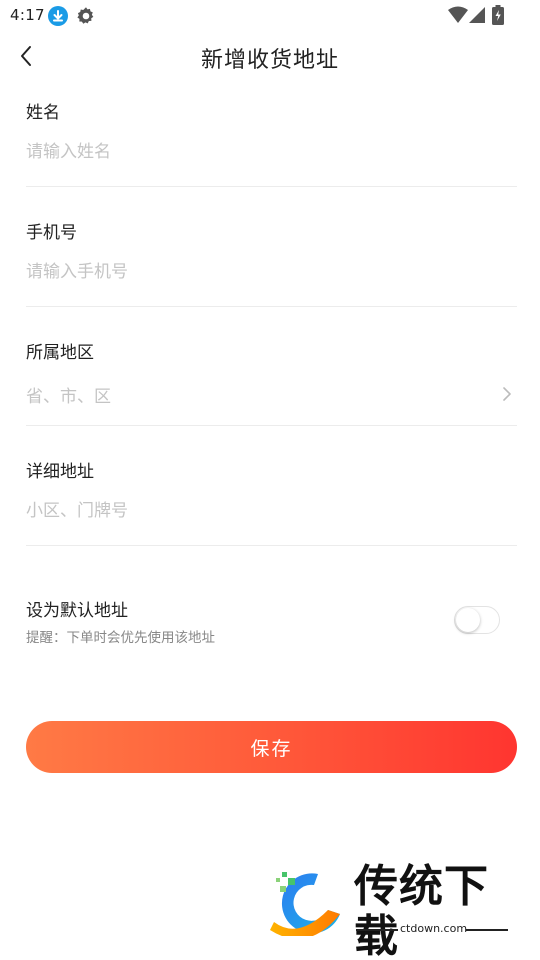 The image size is (540, 960). What do you see at coordinates (43, 113) in the screenshot?
I see `name-label: 姓名` at bounding box center [43, 113].